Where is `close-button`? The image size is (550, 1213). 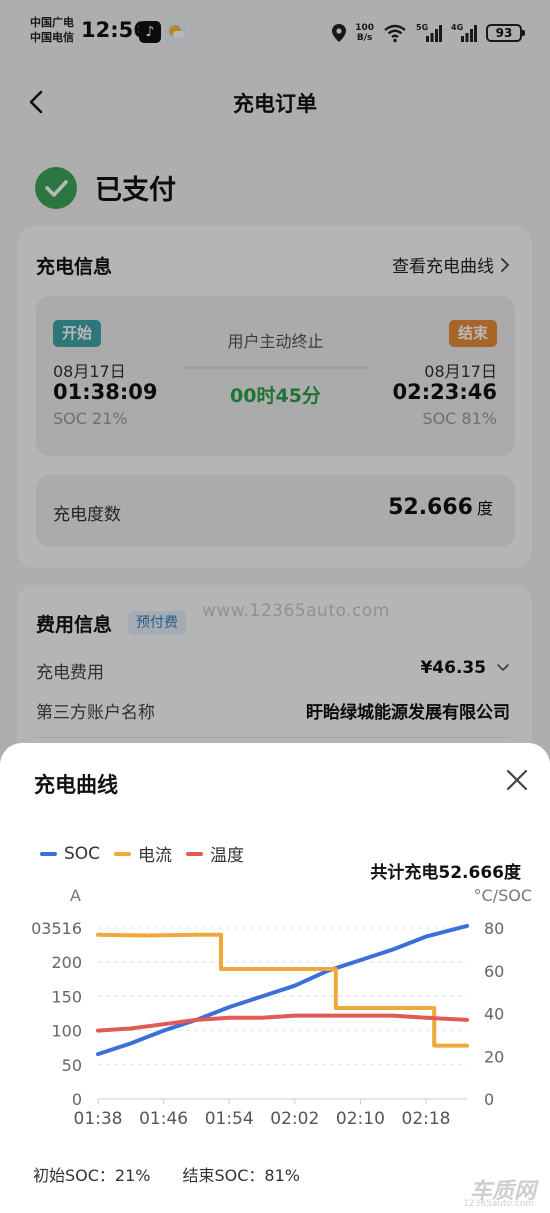 close-button is located at coordinates (517, 780).